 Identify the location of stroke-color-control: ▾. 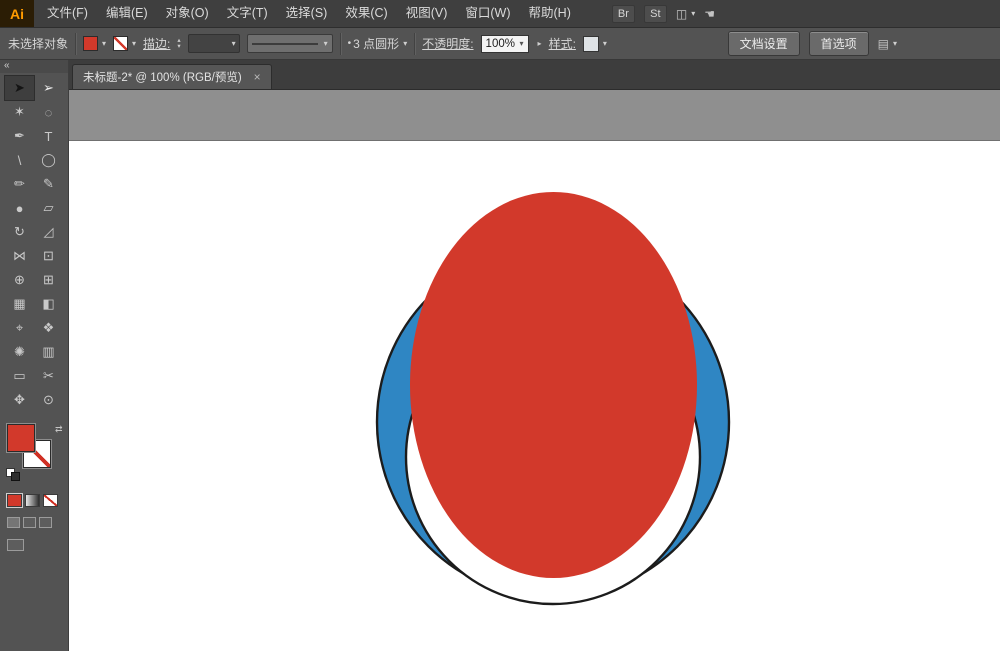
(124, 43).